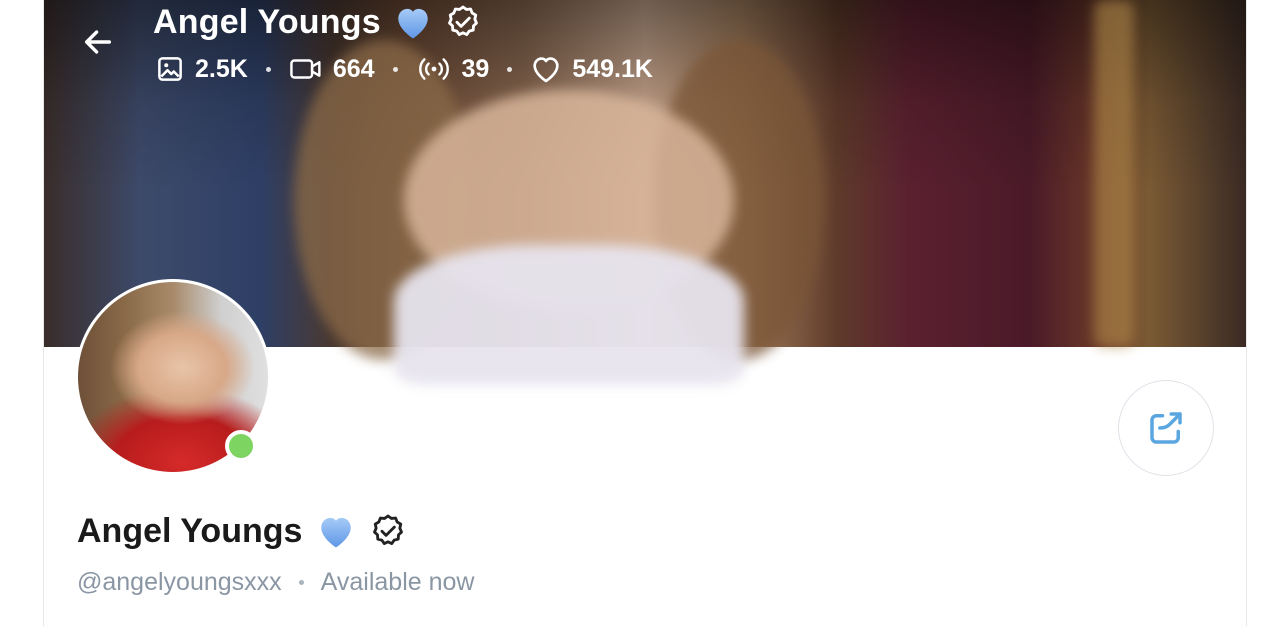  I want to click on stat-photos: 2.5K, so click(201, 69).